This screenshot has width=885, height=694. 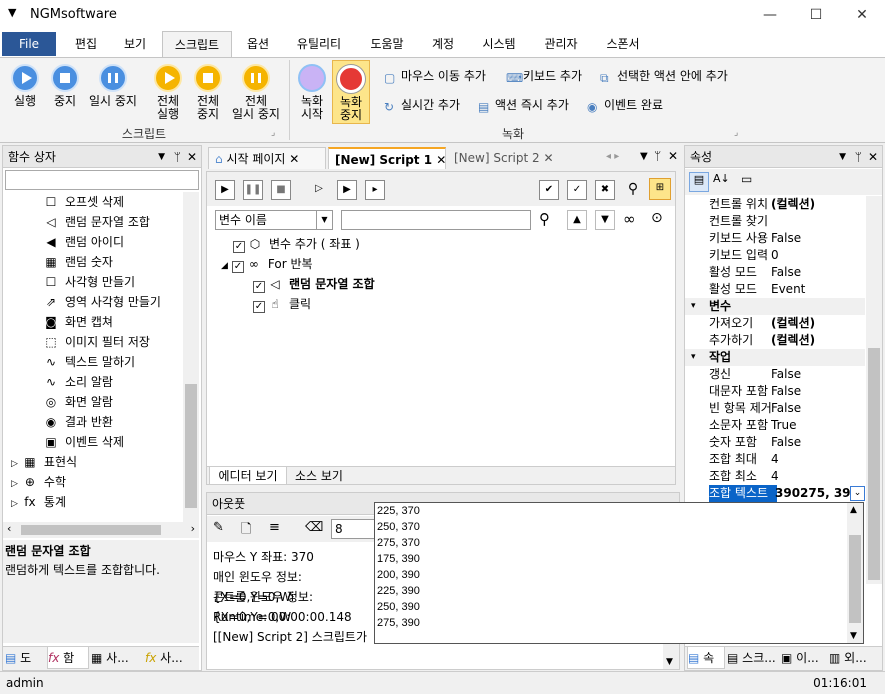 I want to click on function-item: ◙ 화면 캡쳐, so click(x=78, y=322).